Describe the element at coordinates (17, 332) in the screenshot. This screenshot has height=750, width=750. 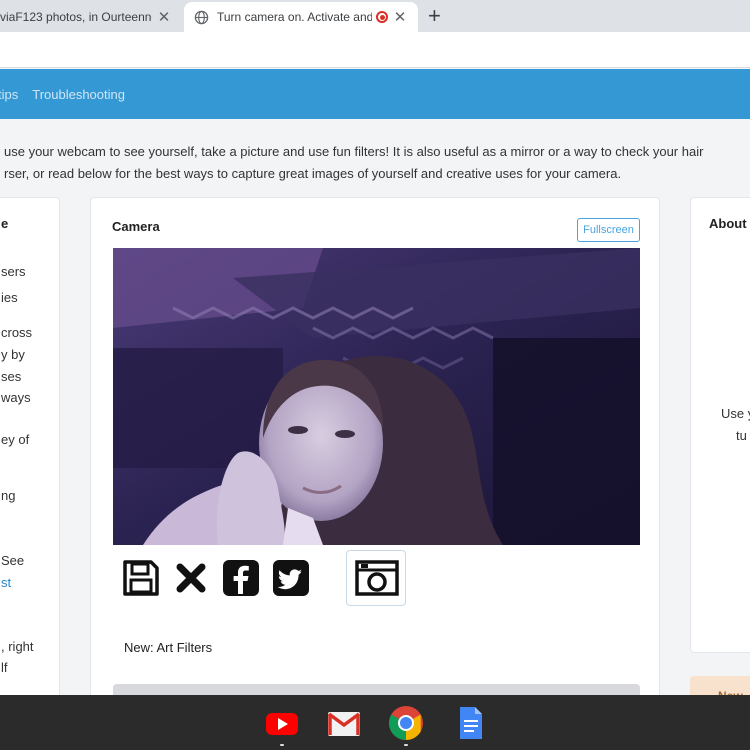
I see `left-card-text: cross` at that location.